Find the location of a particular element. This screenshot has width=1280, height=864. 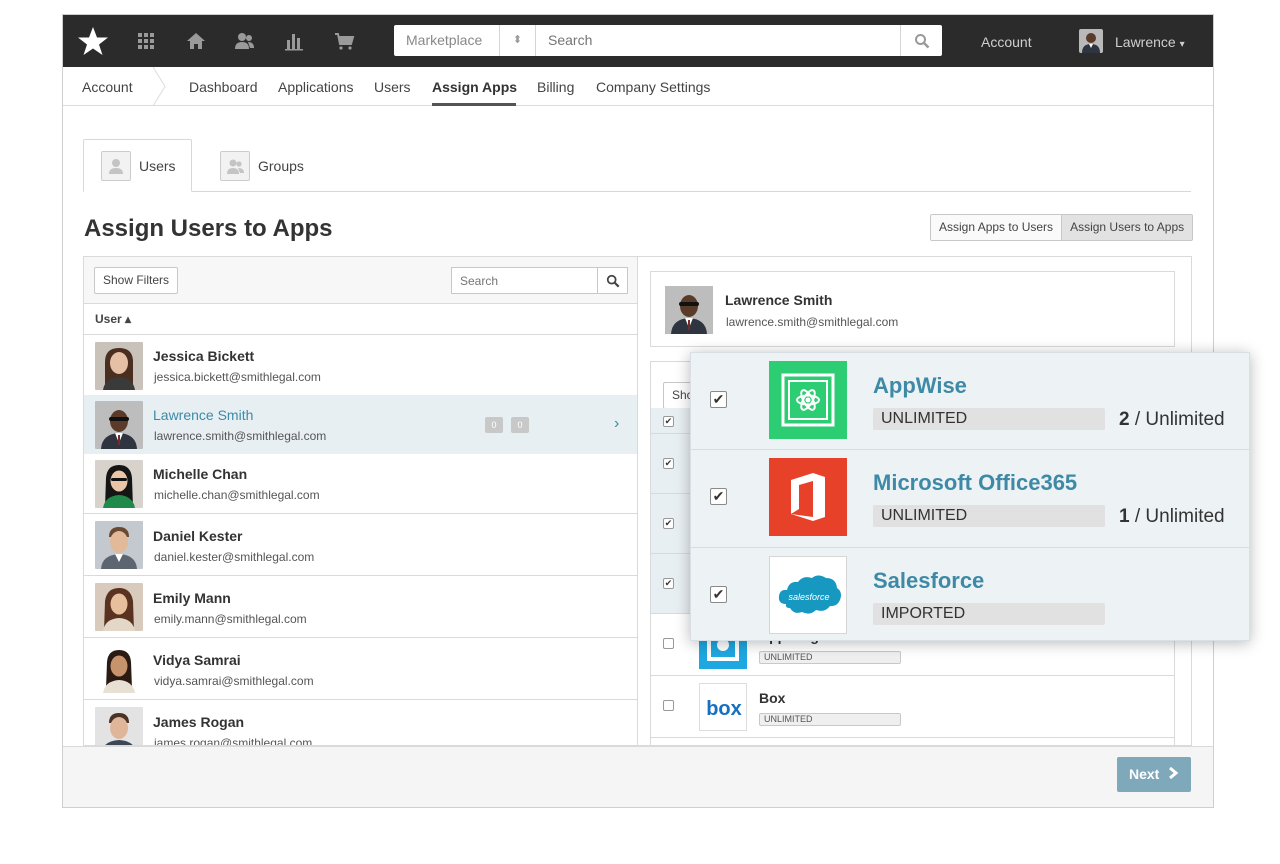

user-name: Daniel Kester is located at coordinates (198, 536).